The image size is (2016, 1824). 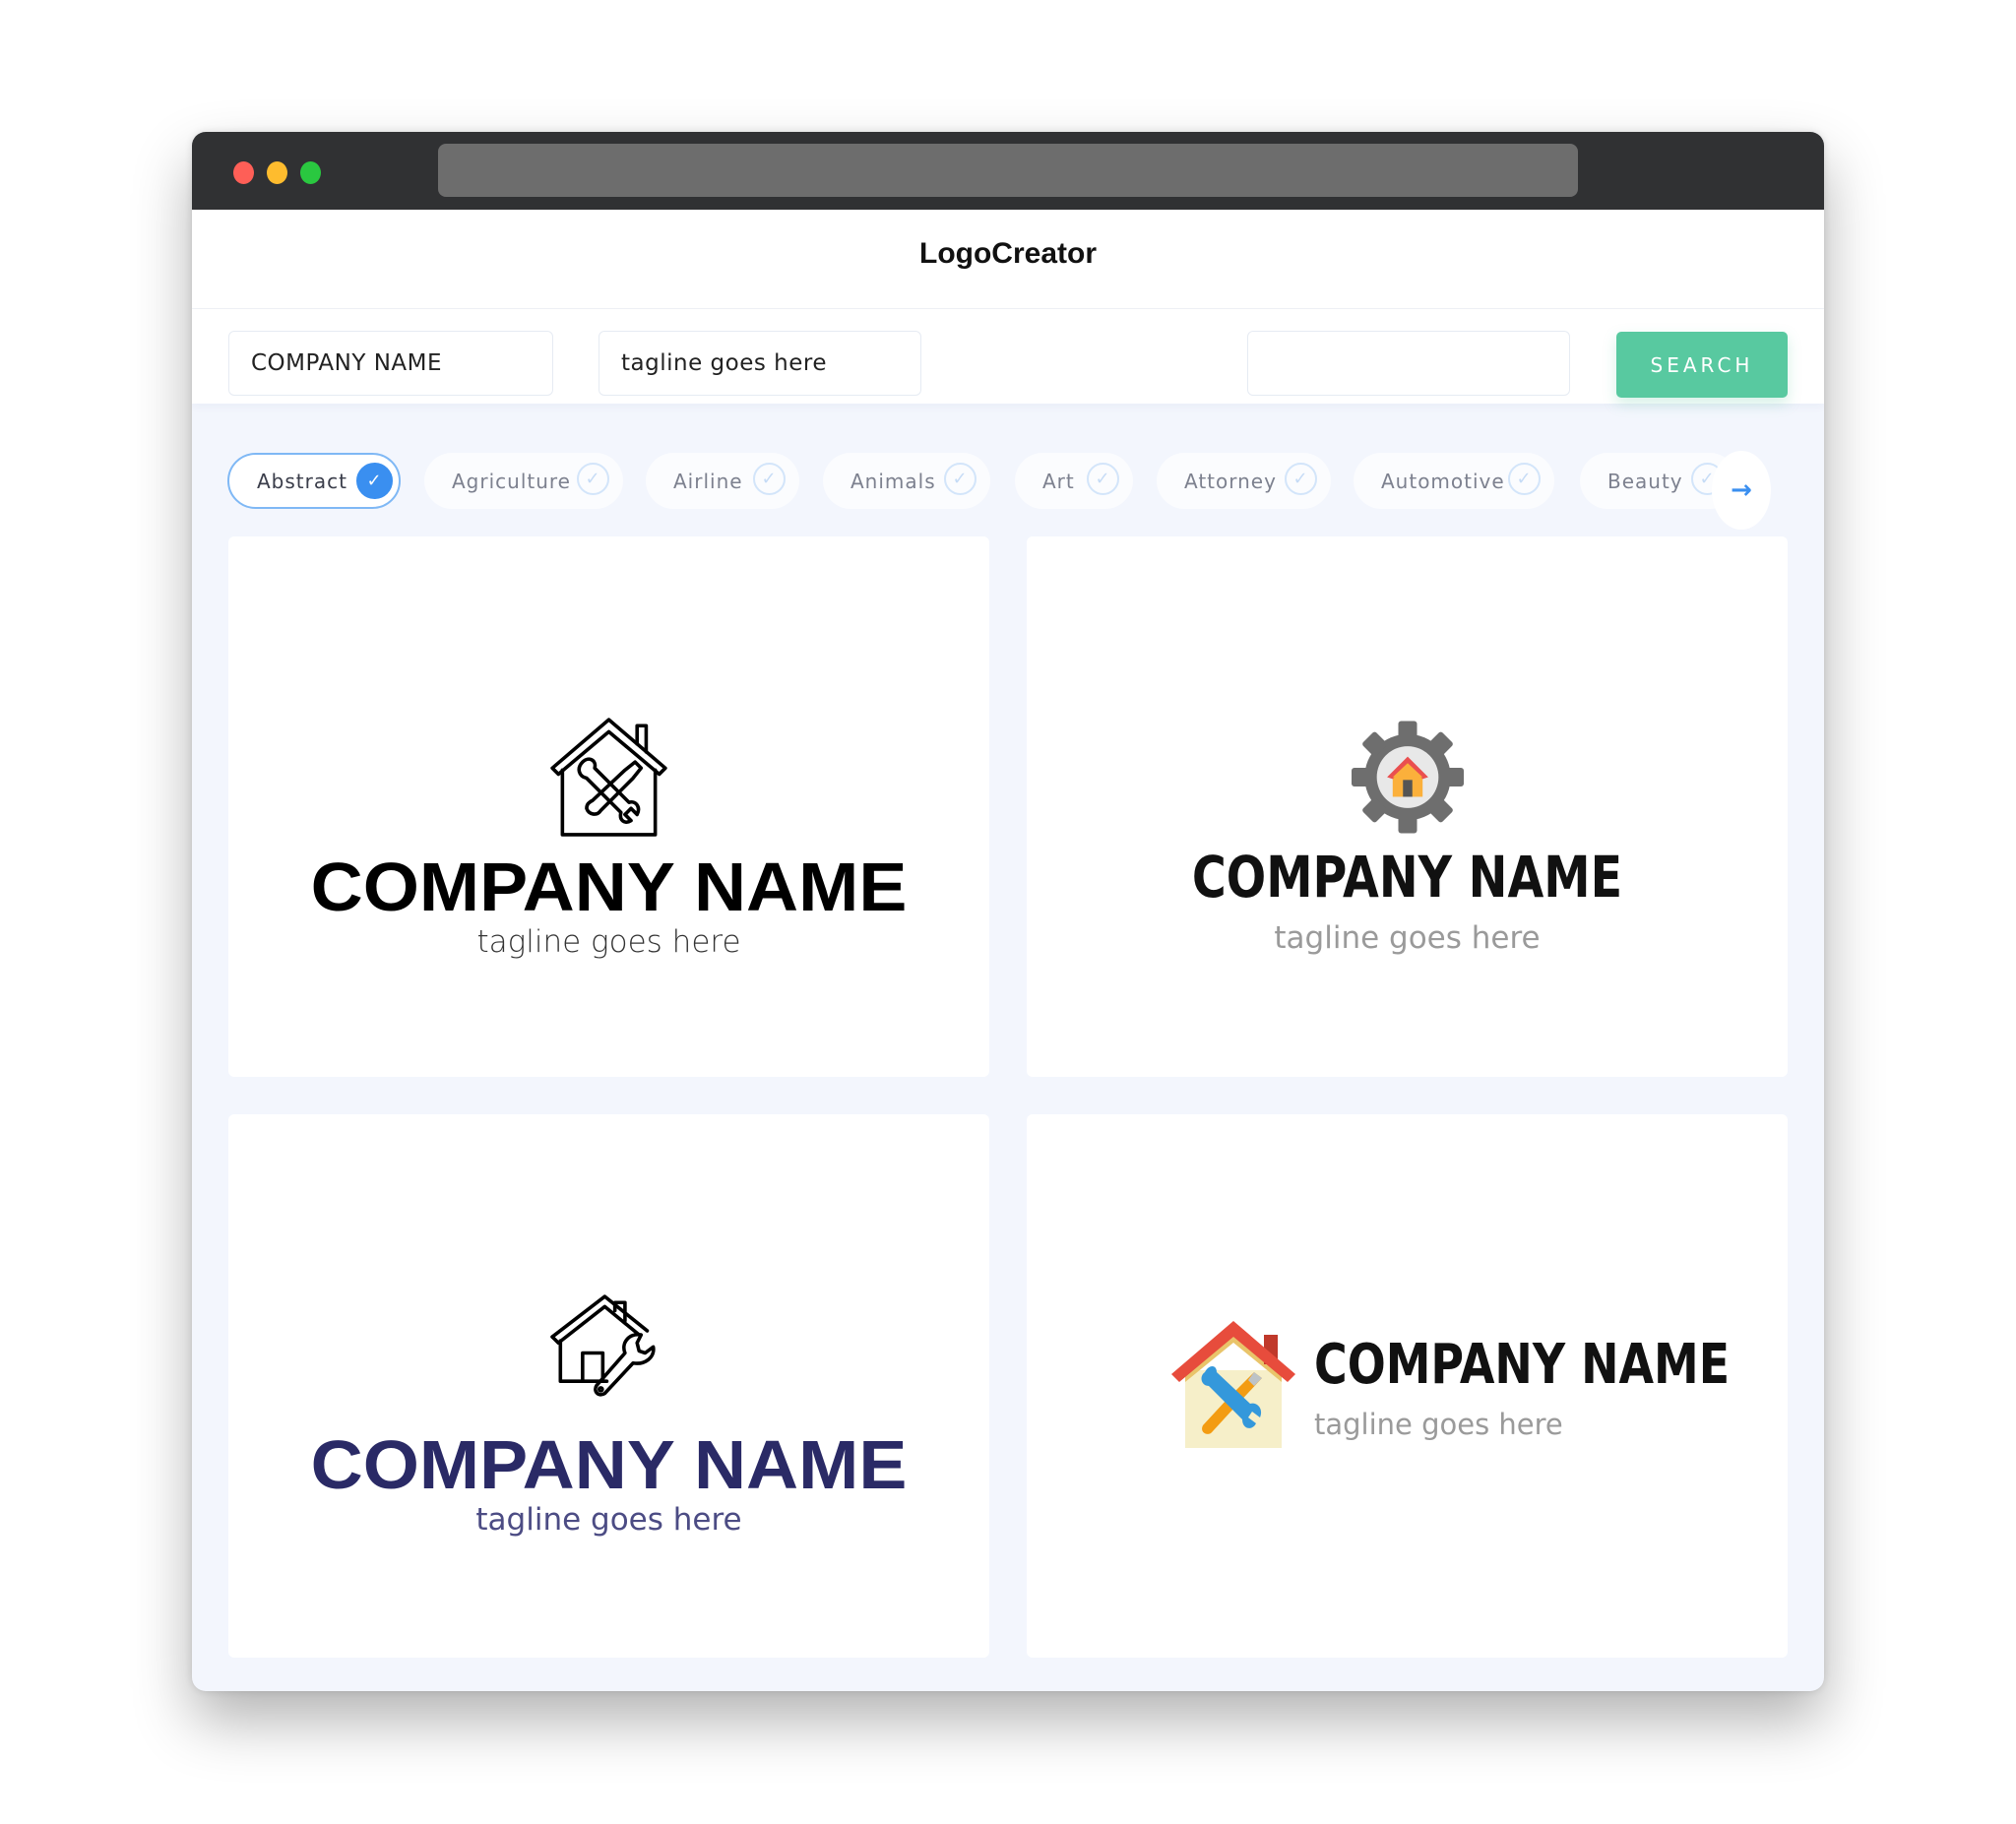 I want to click on category-label: Animals, so click(x=893, y=481).